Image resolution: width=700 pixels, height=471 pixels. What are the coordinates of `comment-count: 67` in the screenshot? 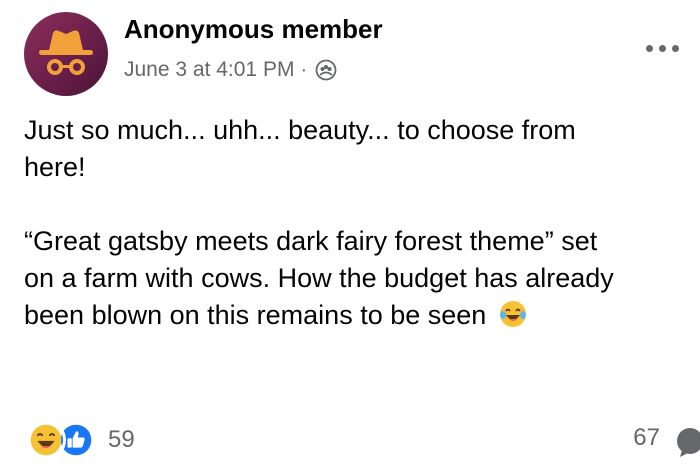 It's located at (646, 438).